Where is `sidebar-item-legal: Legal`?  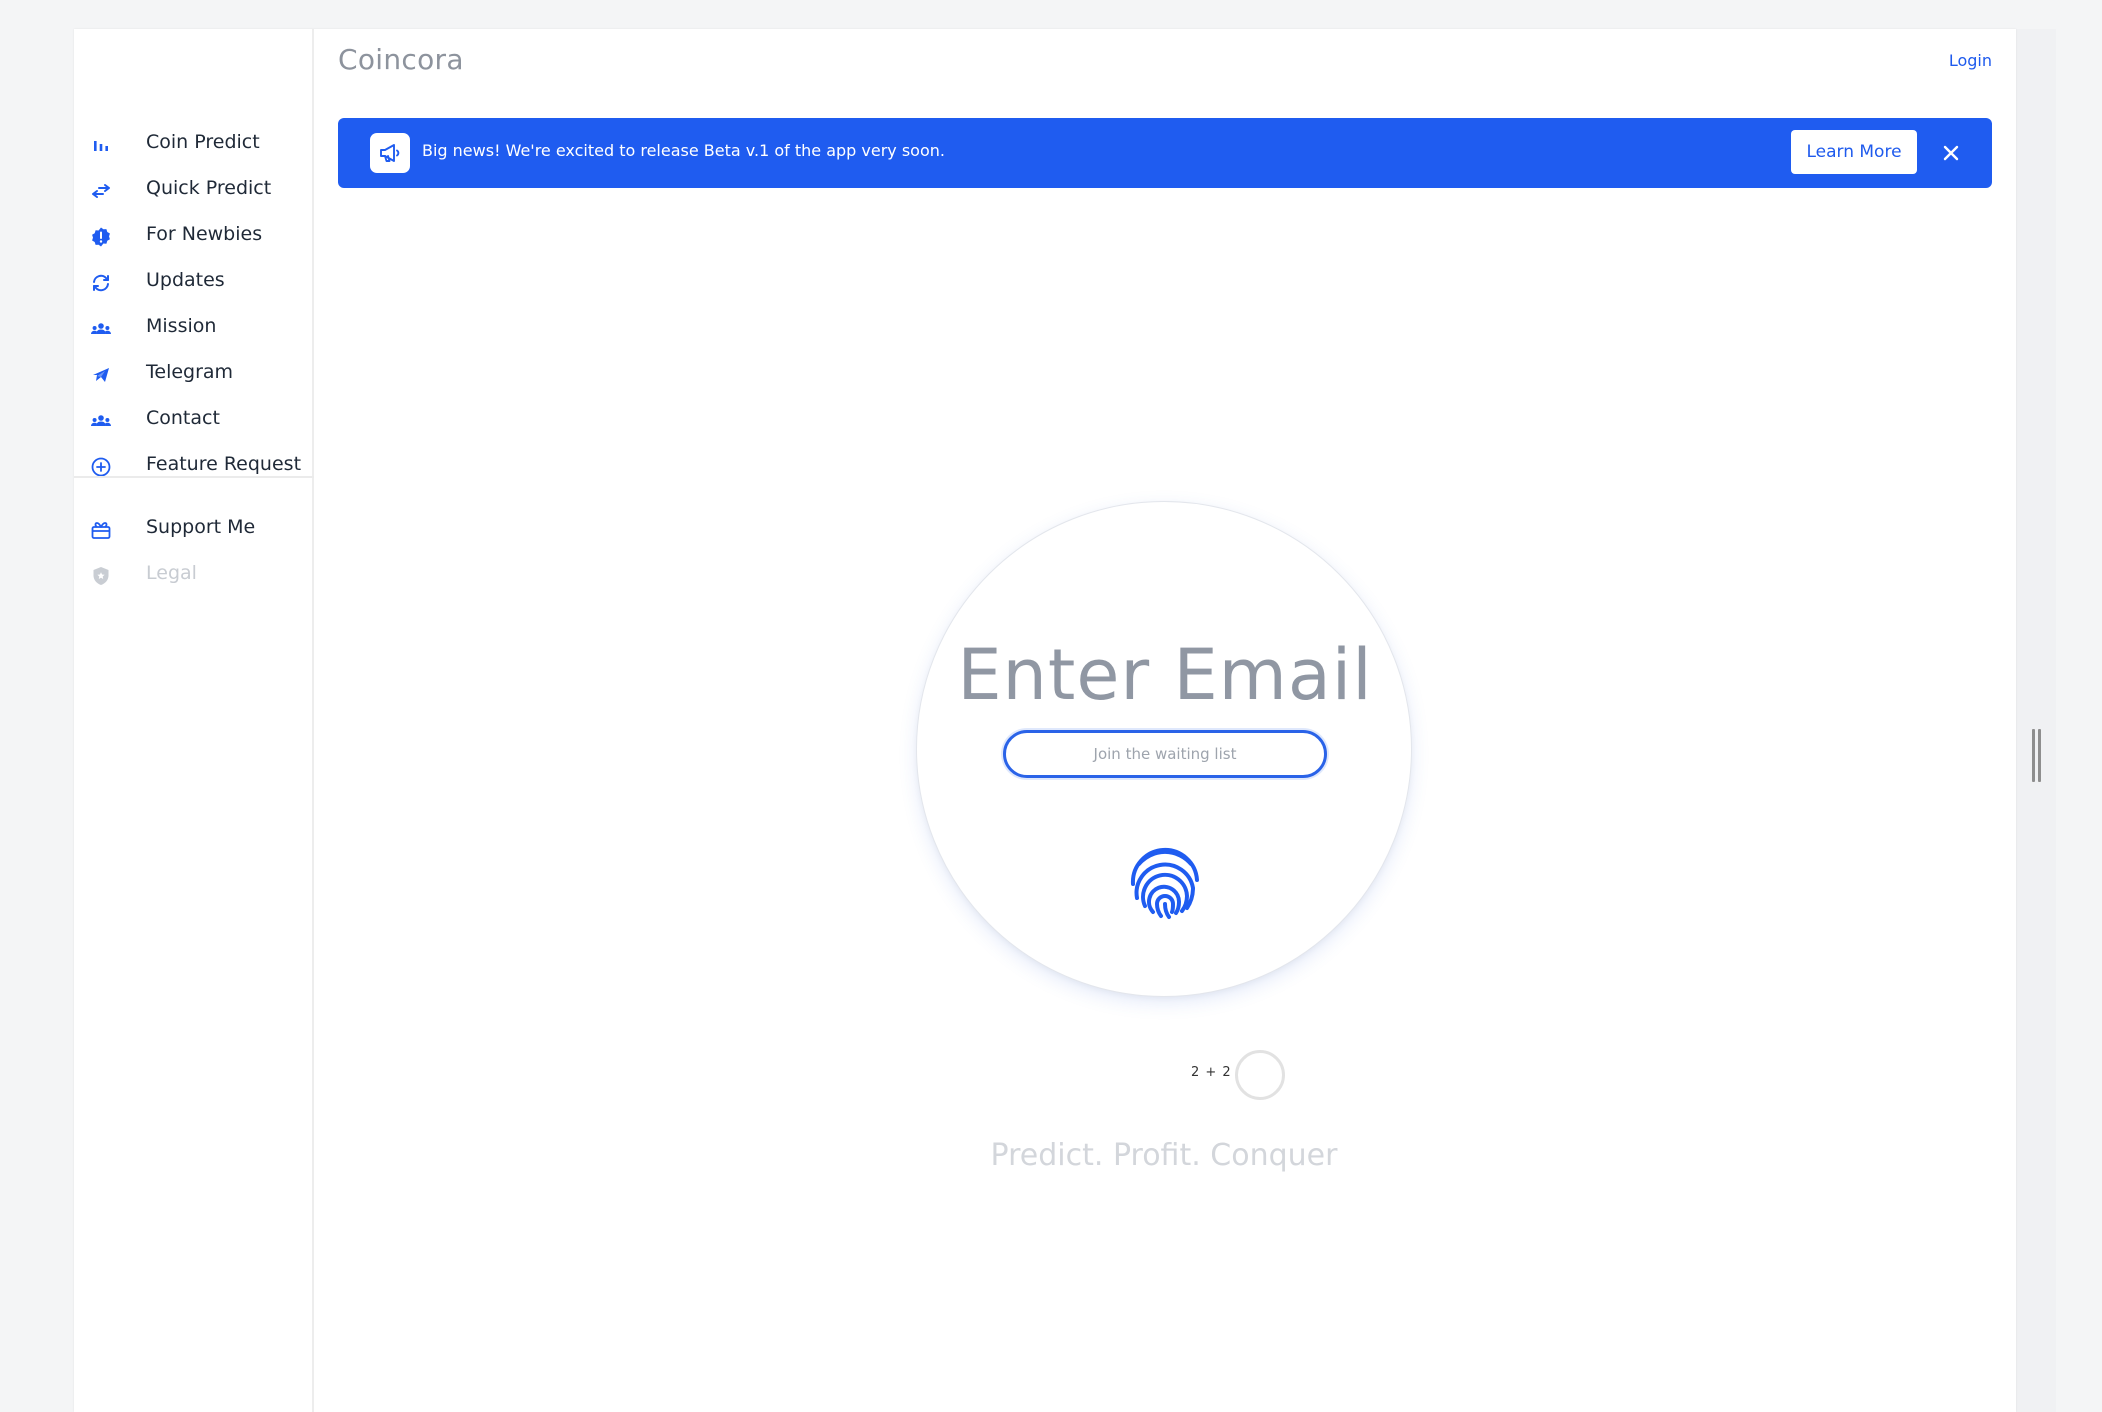
sidebar-item-legal: Legal is located at coordinates (194, 576).